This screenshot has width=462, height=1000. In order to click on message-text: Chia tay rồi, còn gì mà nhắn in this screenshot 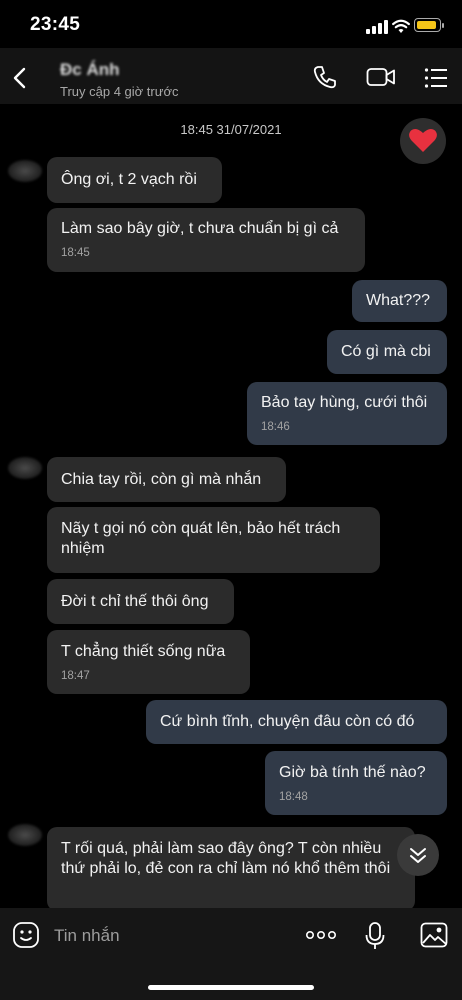, I will do `click(161, 479)`.